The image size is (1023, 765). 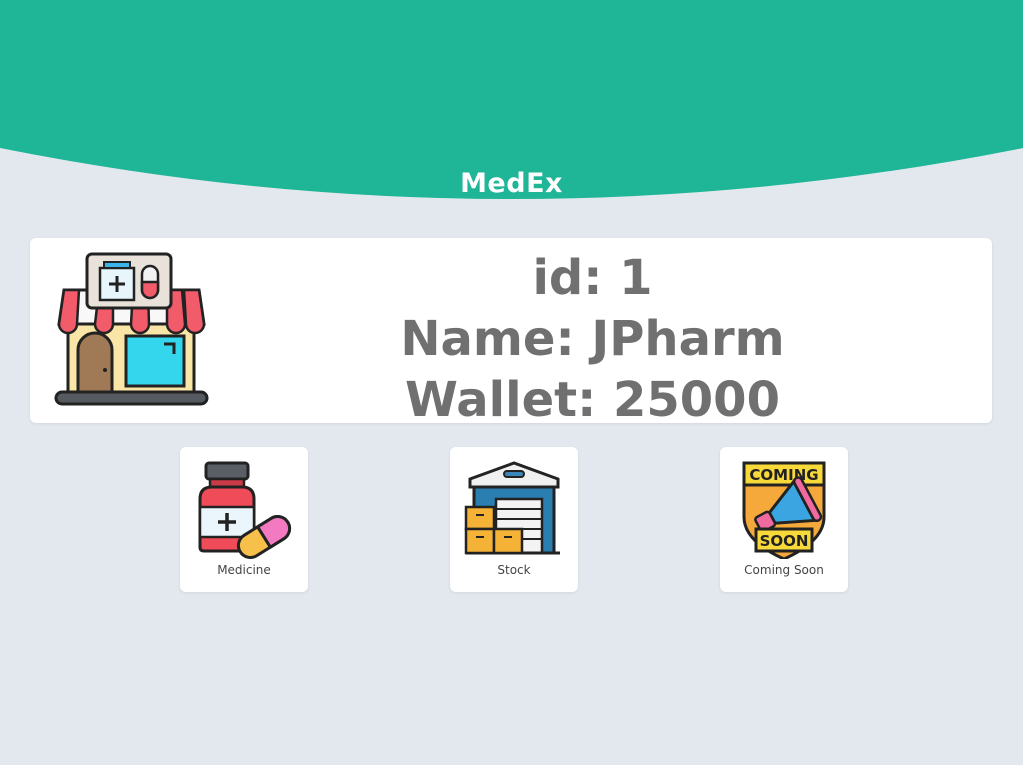 I want to click on profile-details: id: 1 Name: JPharm Wallet: 25000, so click(x=592, y=339).